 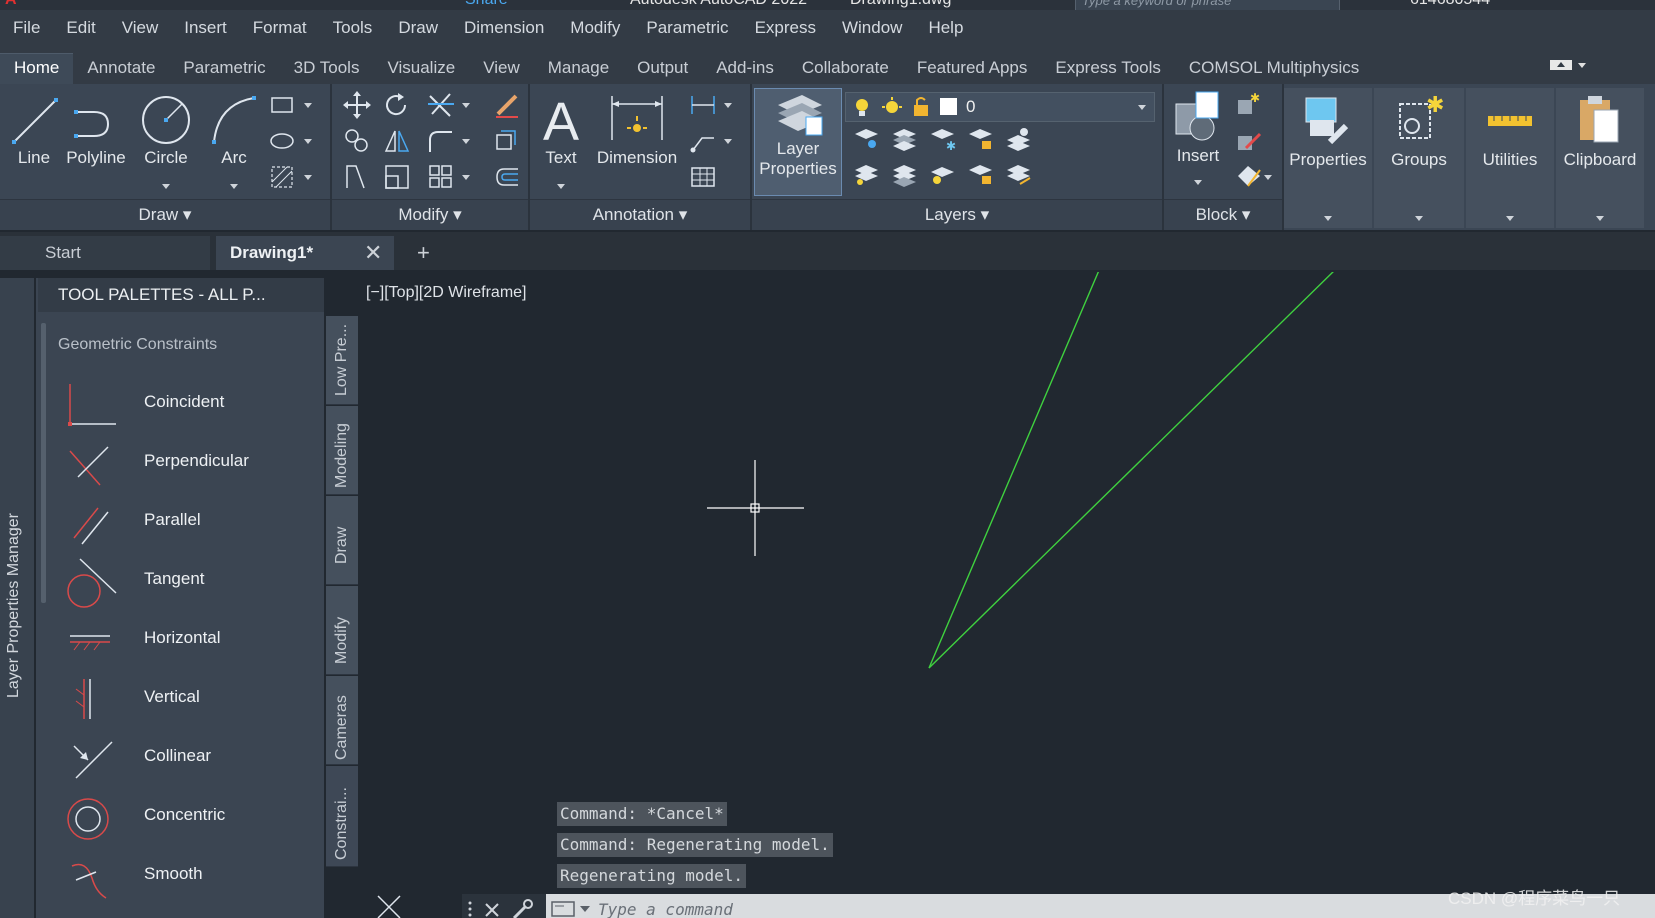 What do you see at coordinates (798, 142) in the screenshot?
I see `layer-properties-button: Layer Properties` at bounding box center [798, 142].